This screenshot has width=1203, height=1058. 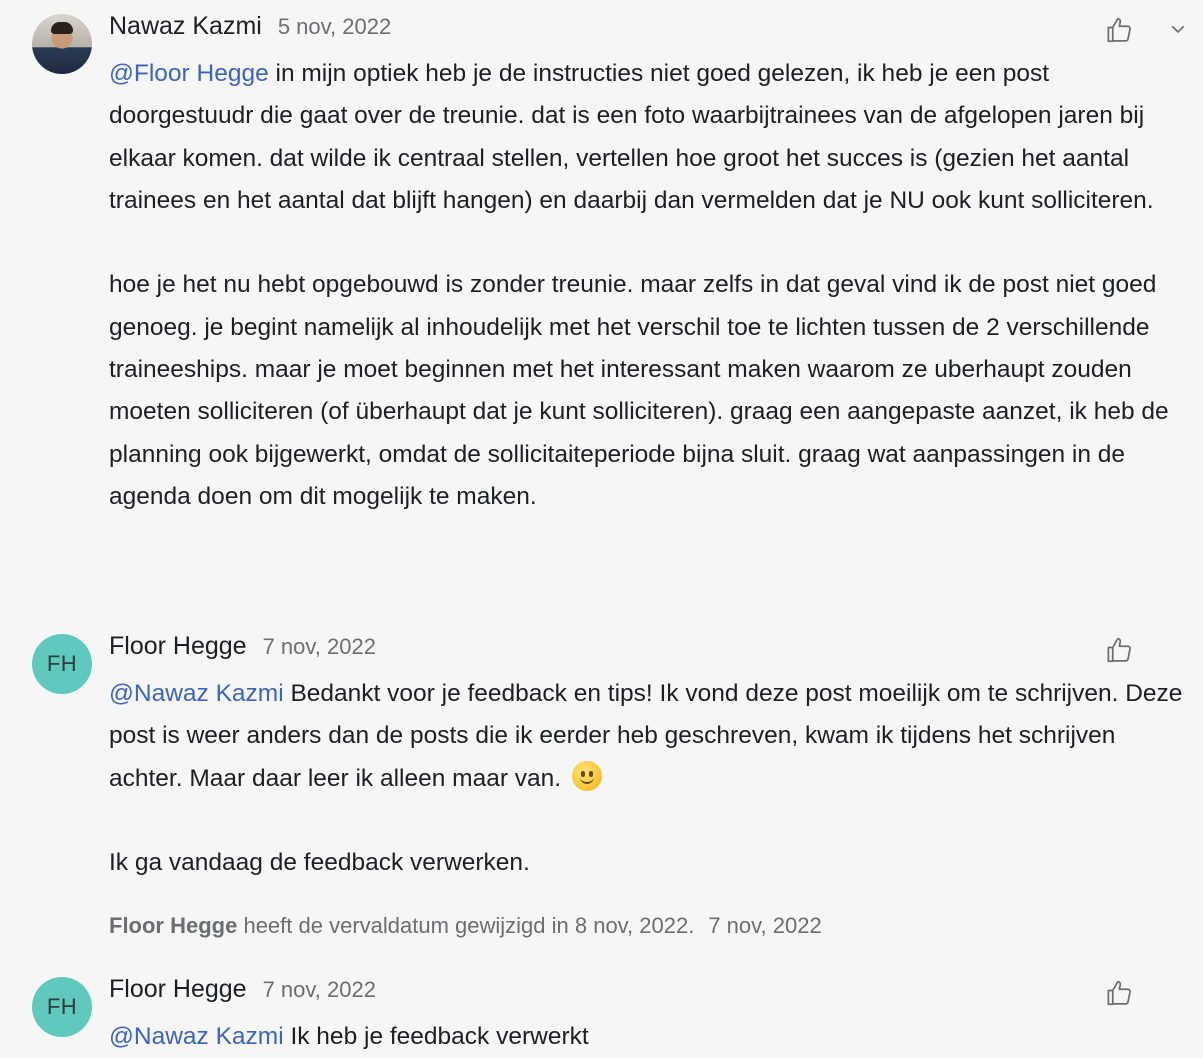 I want to click on emoji-smile, so click(x=586, y=779).